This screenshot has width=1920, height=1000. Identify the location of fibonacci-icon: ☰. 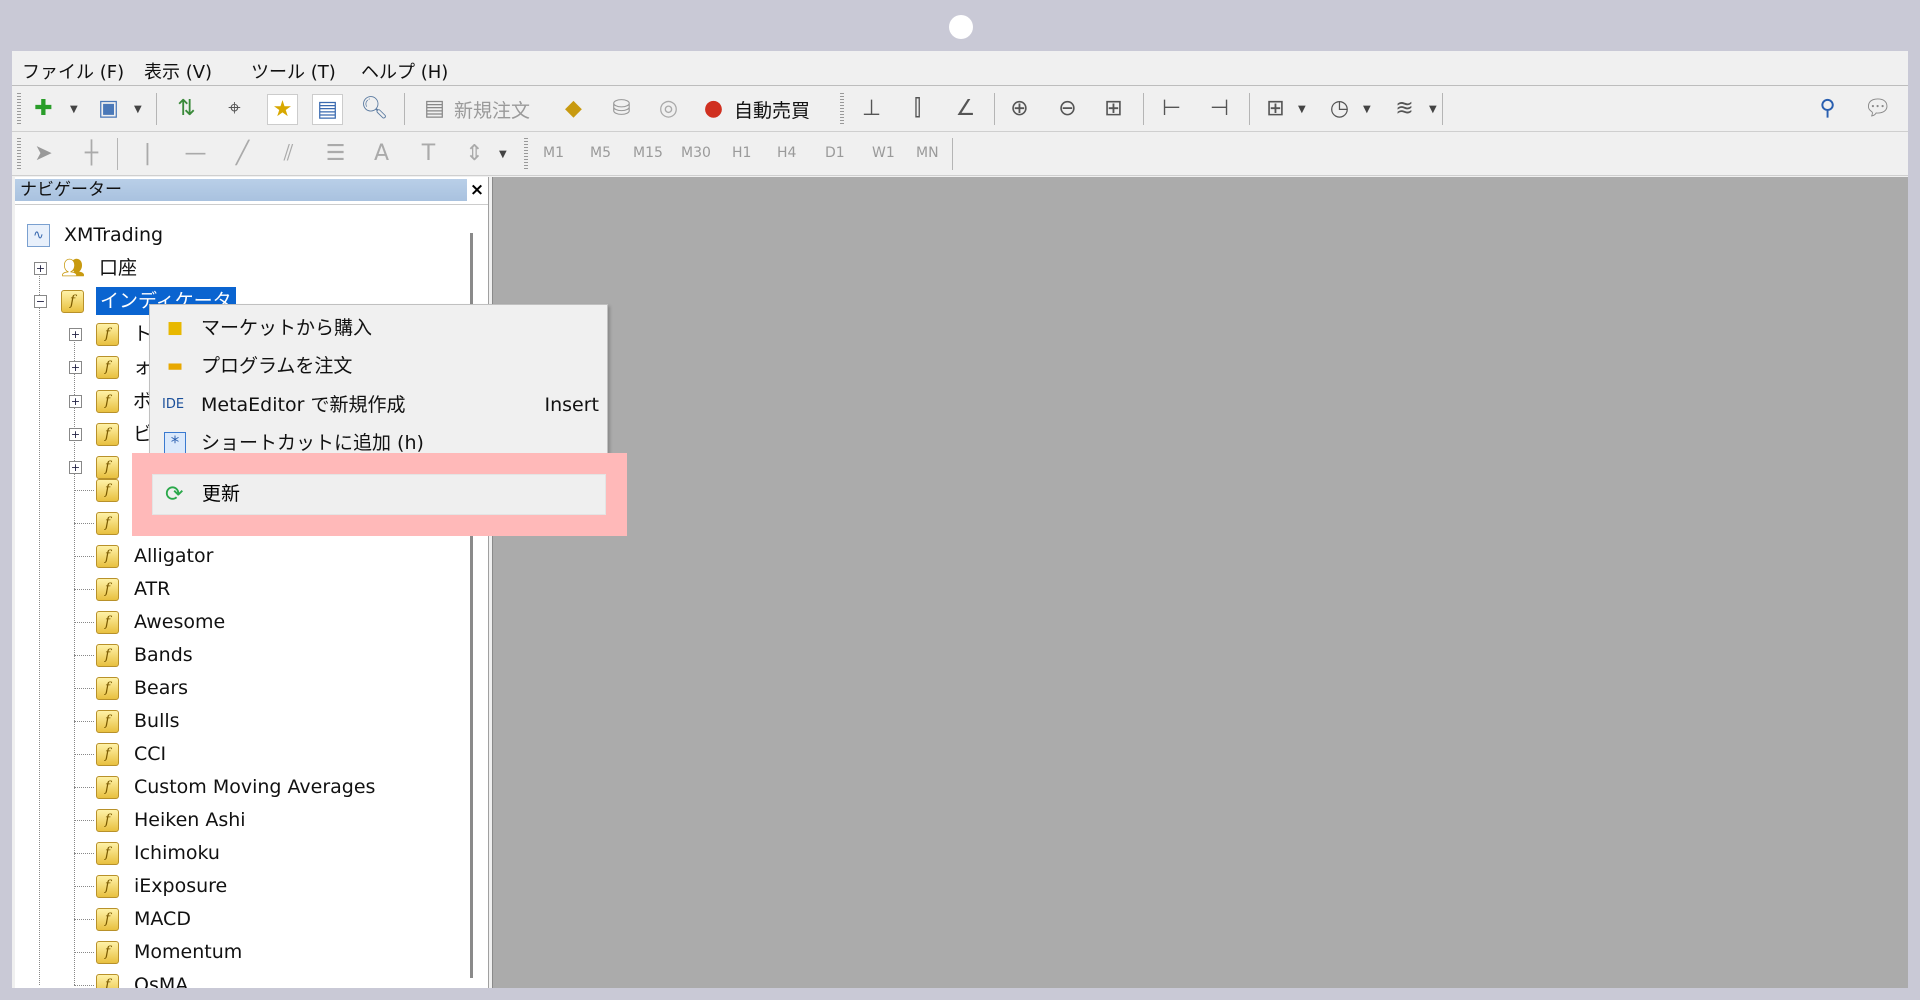
(335, 153).